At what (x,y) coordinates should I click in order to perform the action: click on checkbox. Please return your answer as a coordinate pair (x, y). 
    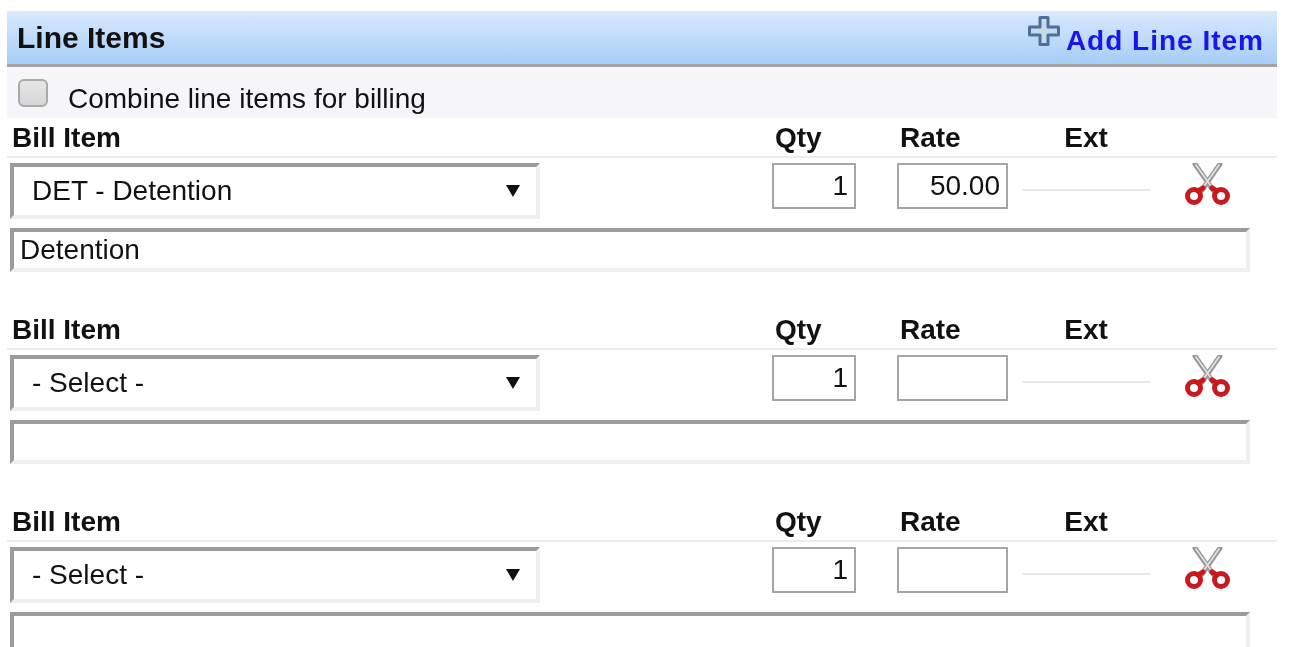
    Looking at the image, I should click on (33, 92).